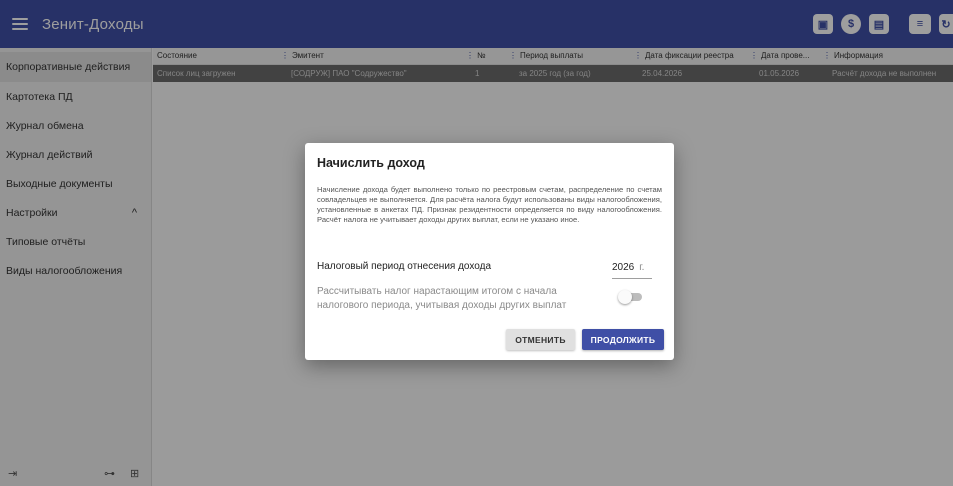 The width and height of the screenshot is (953, 486). Describe the element at coordinates (642, 267) in the screenshot. I see `year-unit: г.` at that location.